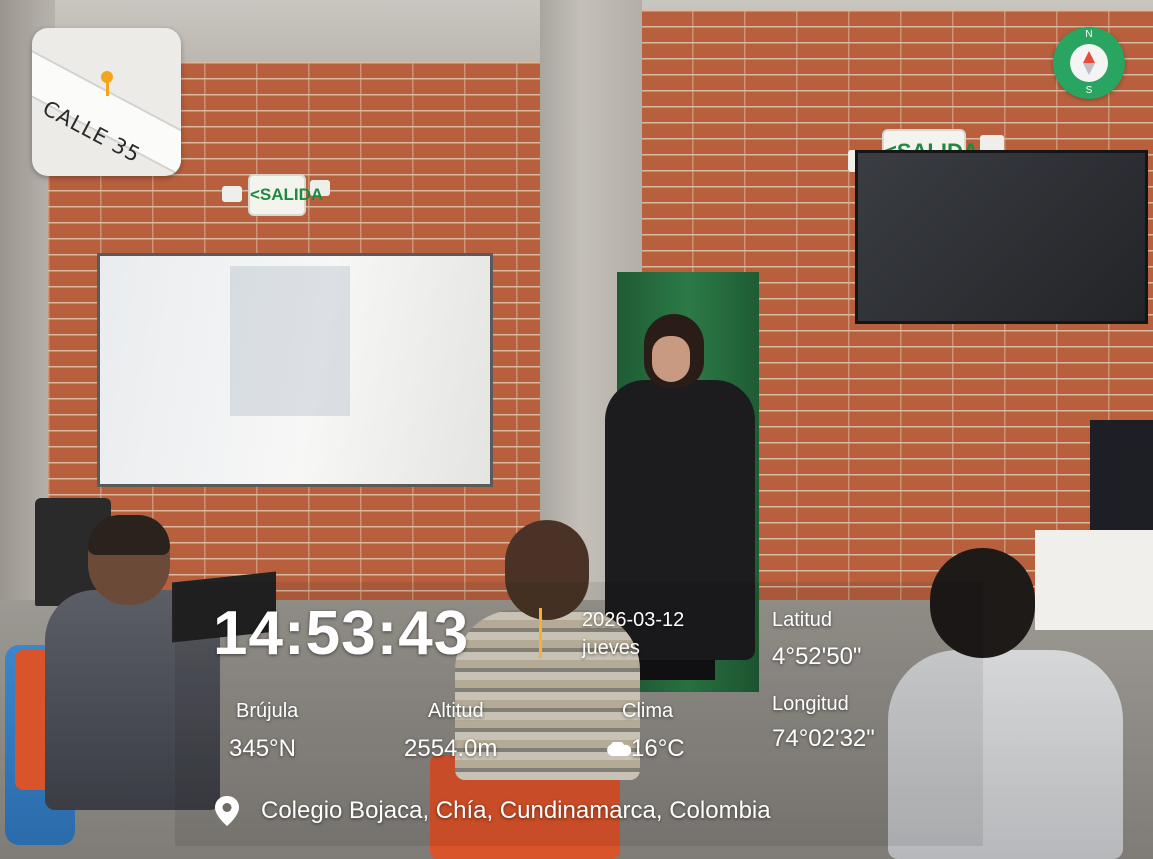 This screenshot has height=859, width=1153. Describe the element at coordinates (341, 633) in the screenshot. I see `time-display: 14:53:43` at that location.